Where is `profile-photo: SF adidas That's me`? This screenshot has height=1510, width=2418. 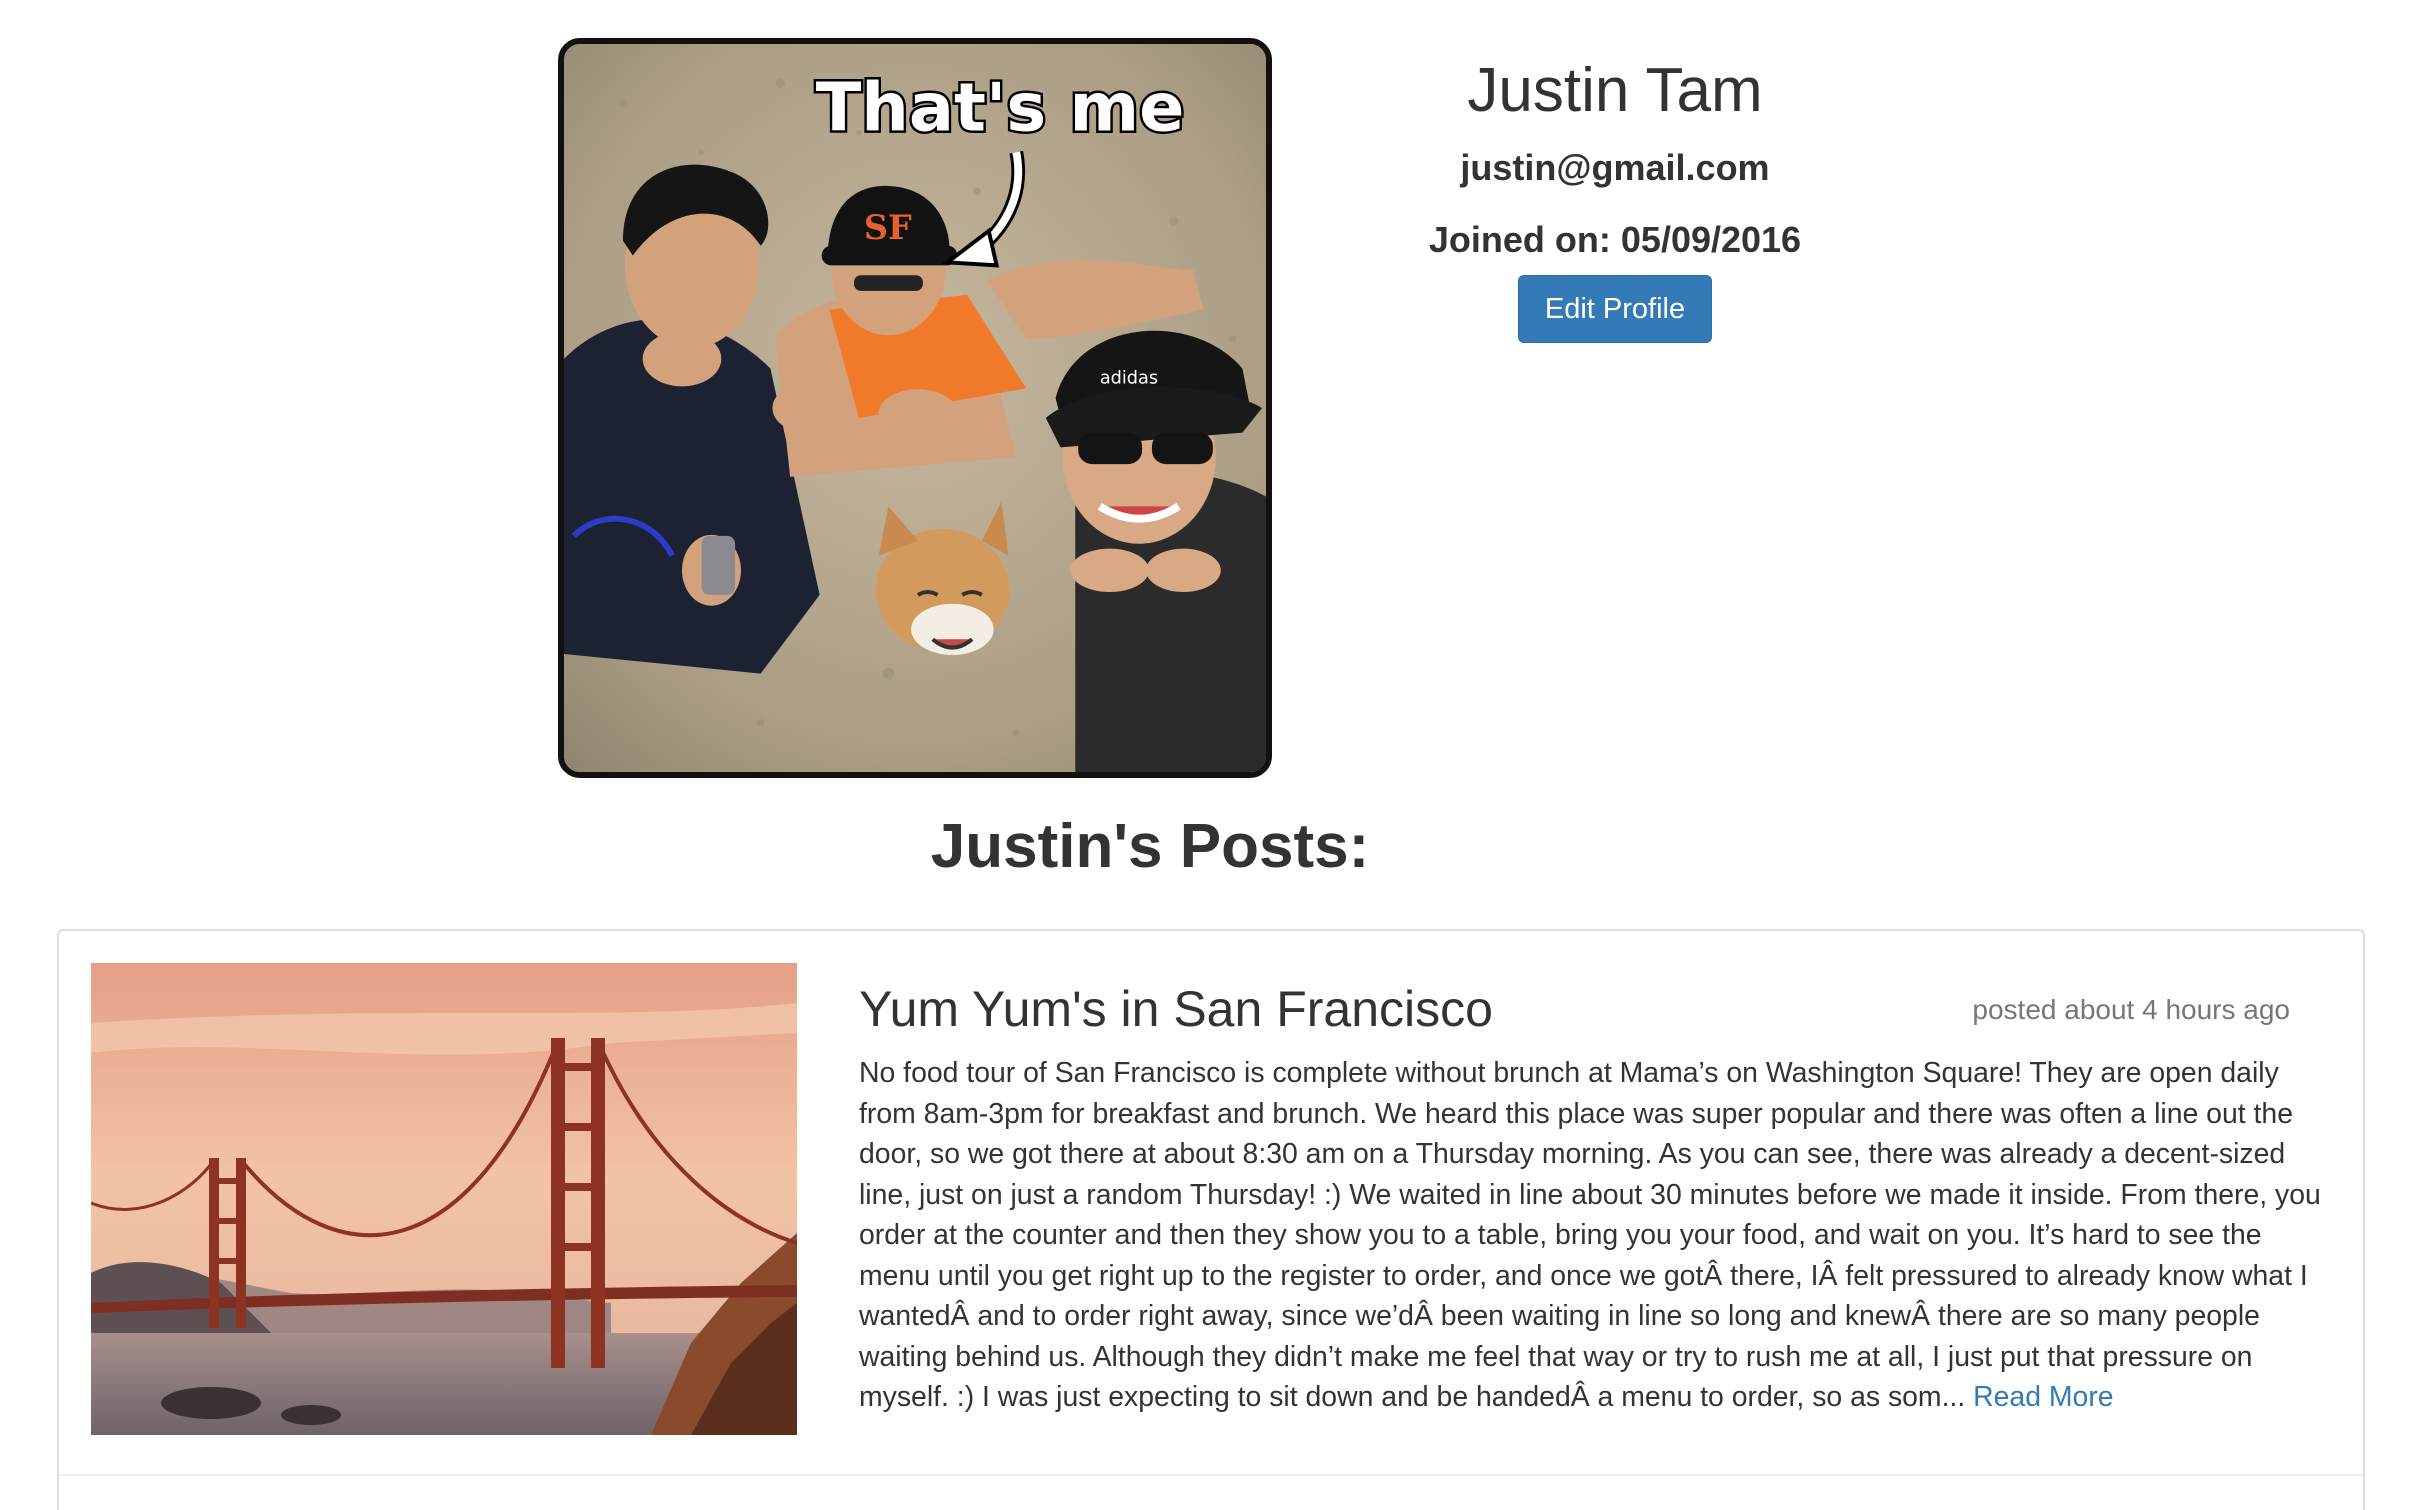 profile-photo: SF adidas That's me is located at coordinates (915, 408).